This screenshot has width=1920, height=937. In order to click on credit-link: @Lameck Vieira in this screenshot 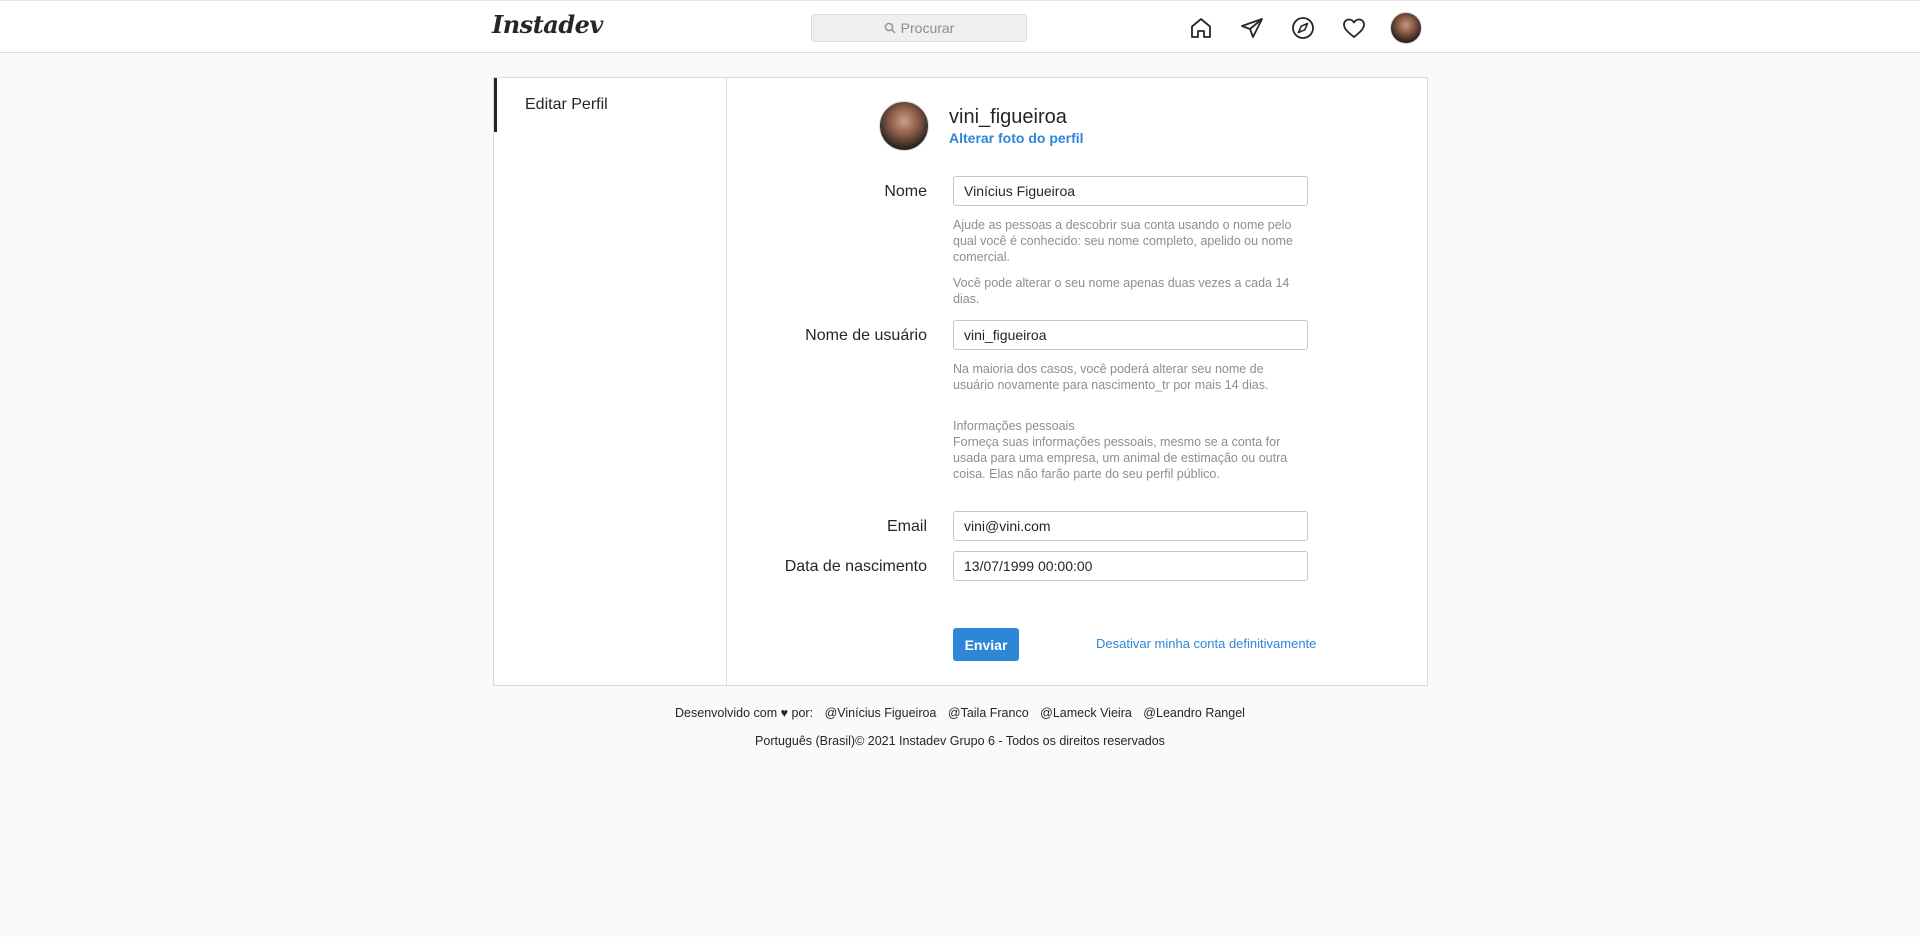, I will do `click(1086, 713)`.